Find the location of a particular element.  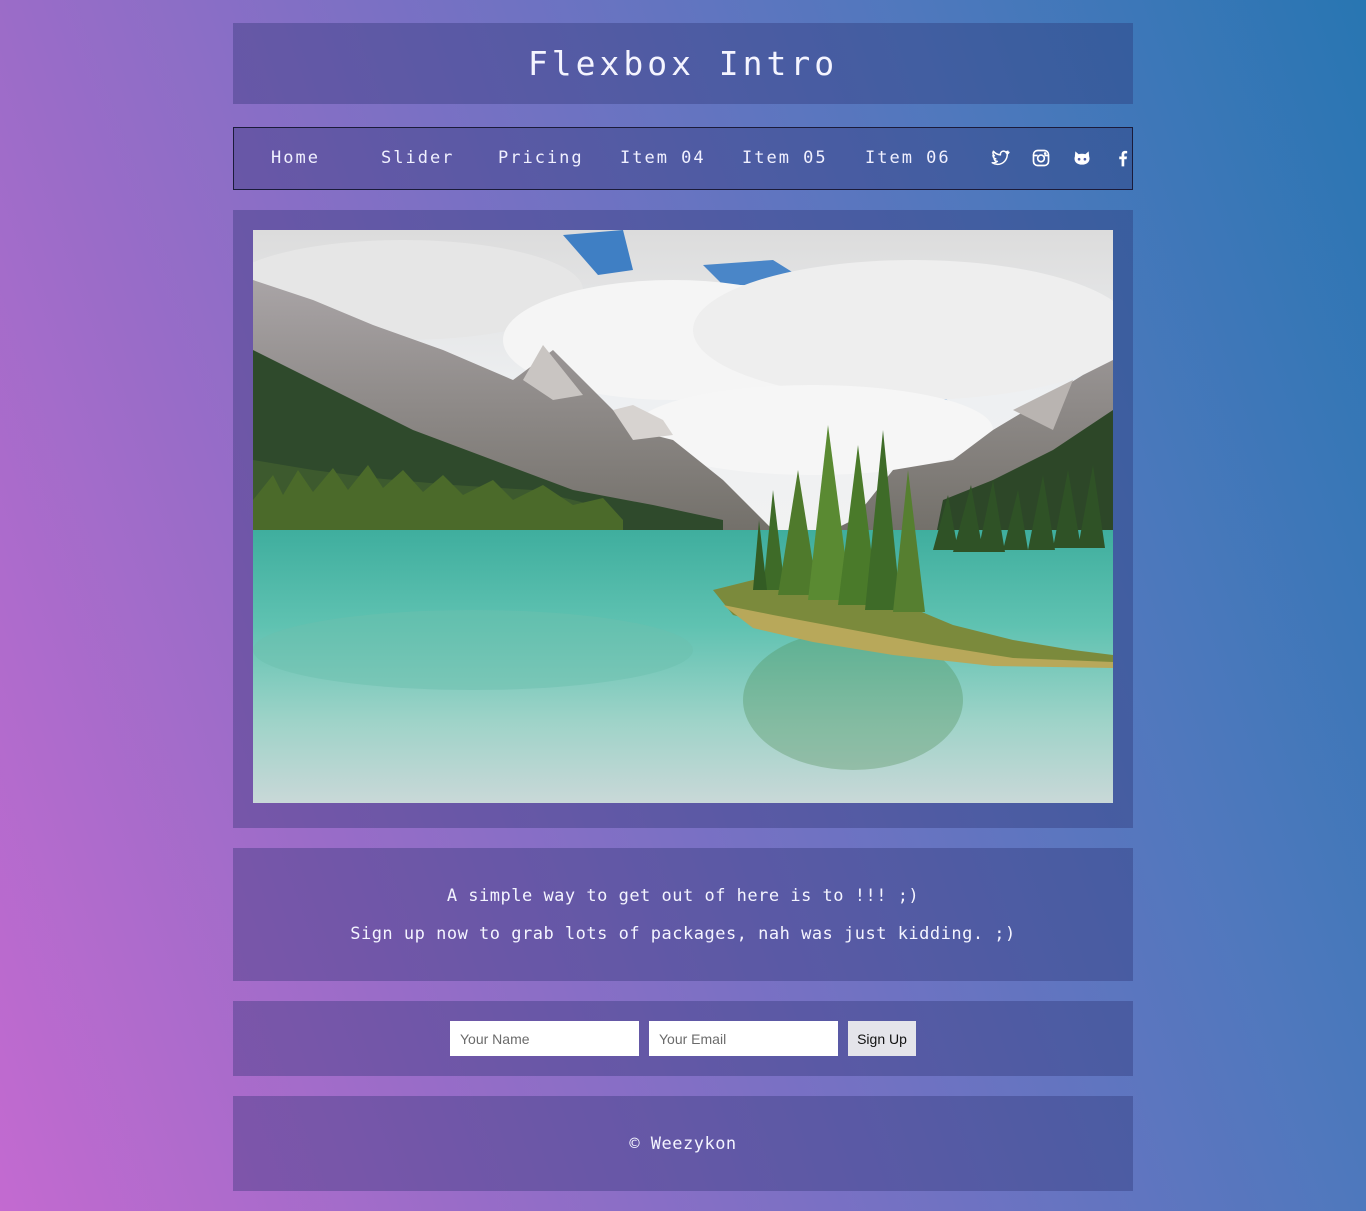

page-title: Flexbox Intro is located at coordinates (683, 63).